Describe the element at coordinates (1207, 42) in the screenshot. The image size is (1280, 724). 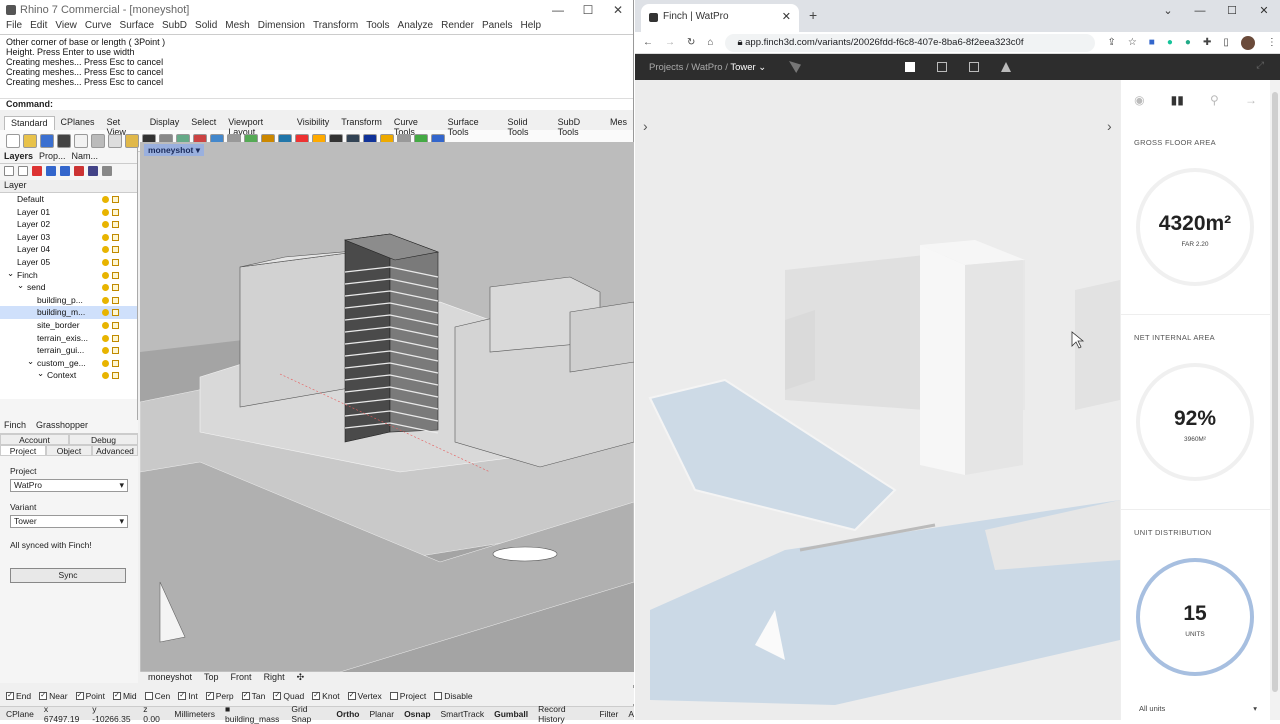
I see `puzzle-icon: ✚` at that location.